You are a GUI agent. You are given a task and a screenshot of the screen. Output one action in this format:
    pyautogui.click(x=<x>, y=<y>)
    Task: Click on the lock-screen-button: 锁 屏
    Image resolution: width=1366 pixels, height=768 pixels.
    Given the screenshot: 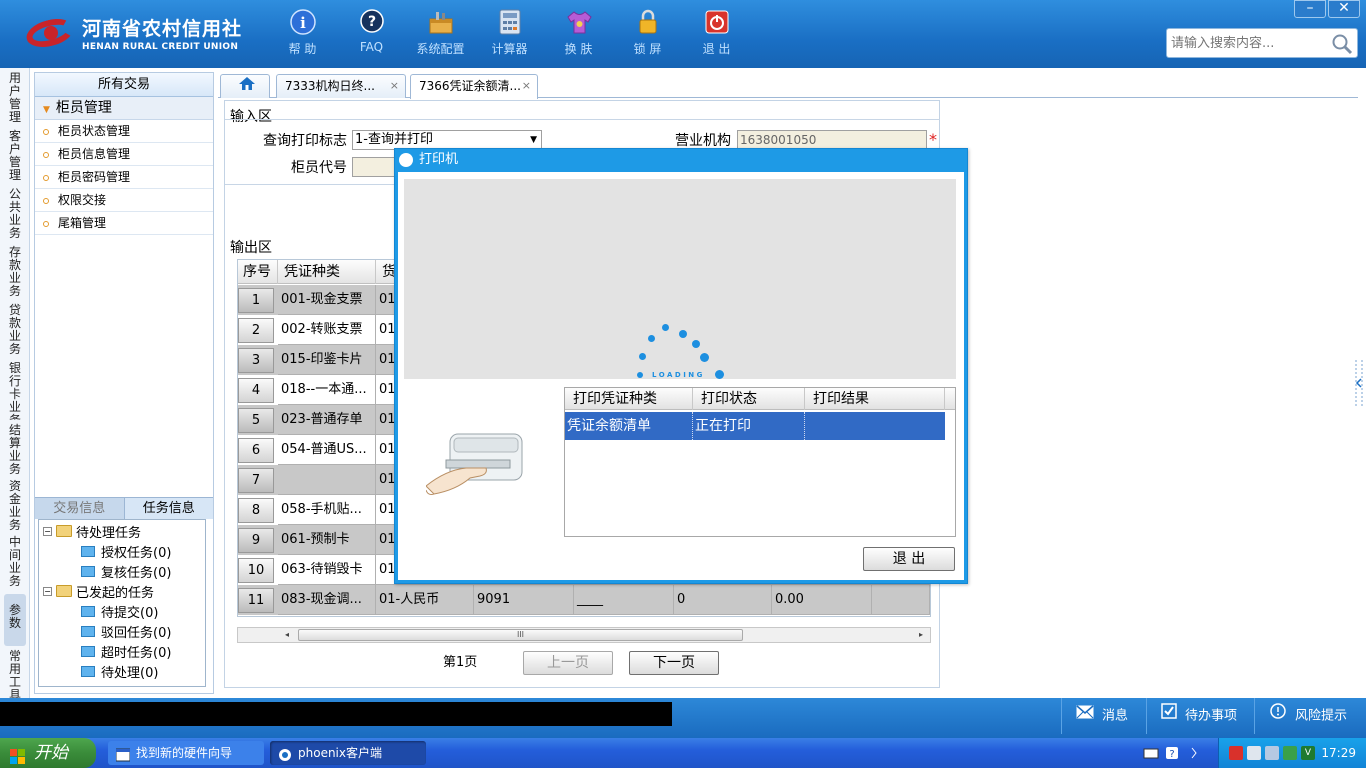 What is the action you would take?
    pyautogui.click(x=647, y=32)
    